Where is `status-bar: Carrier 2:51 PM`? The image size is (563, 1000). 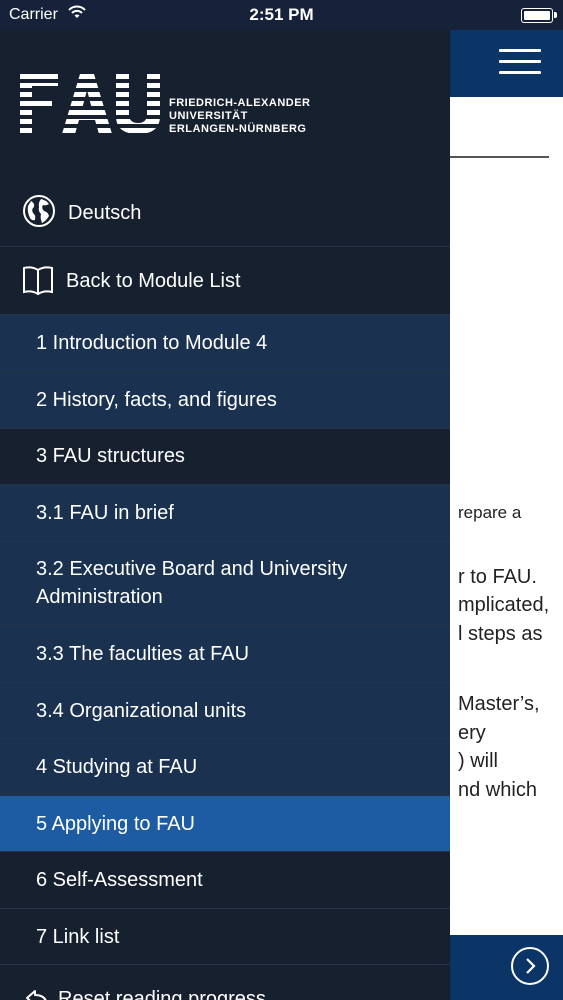
status-bar: Carrier 2:51 PM is located at coordinates (281, 15).